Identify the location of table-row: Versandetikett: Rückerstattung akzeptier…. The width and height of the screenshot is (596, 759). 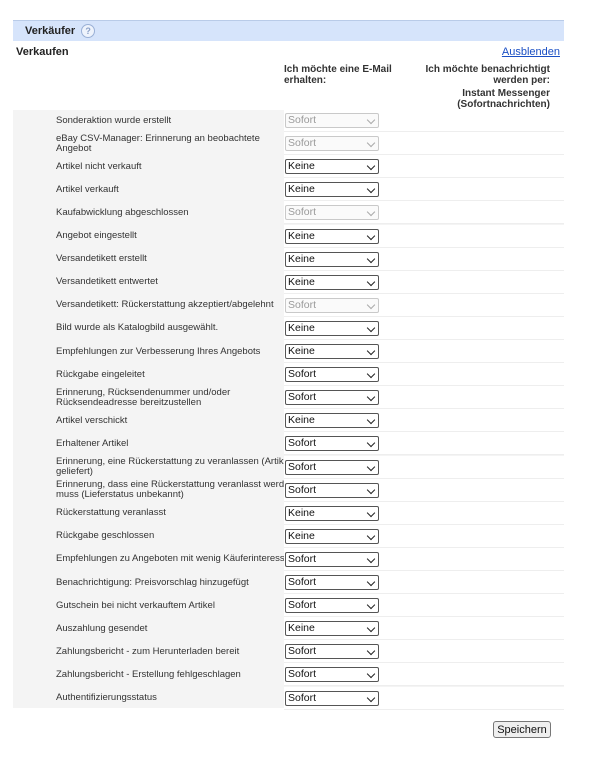
(288, 305).